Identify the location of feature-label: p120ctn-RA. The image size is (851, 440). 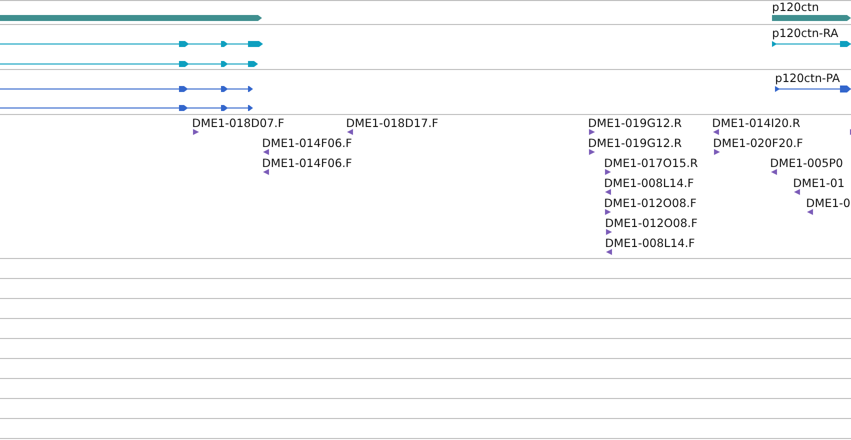
(805, 33).